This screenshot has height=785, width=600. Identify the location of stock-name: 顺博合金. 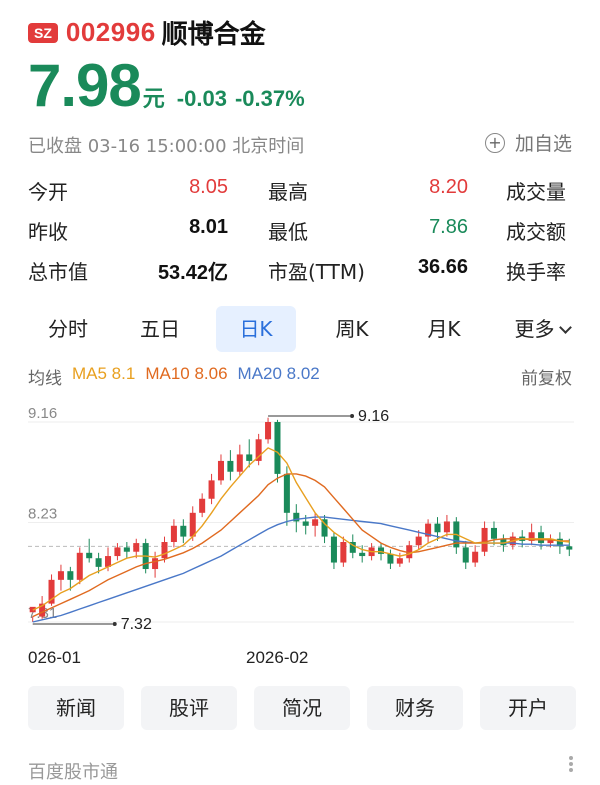
(213, 35).